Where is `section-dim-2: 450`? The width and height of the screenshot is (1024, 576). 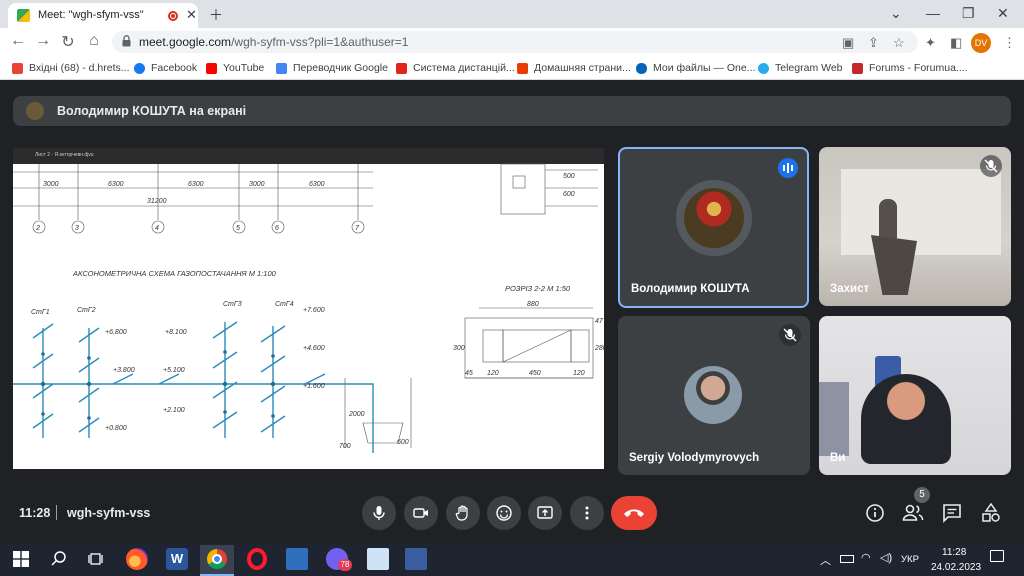 section-dim-2: 450 is located at coordinates (535, 373).